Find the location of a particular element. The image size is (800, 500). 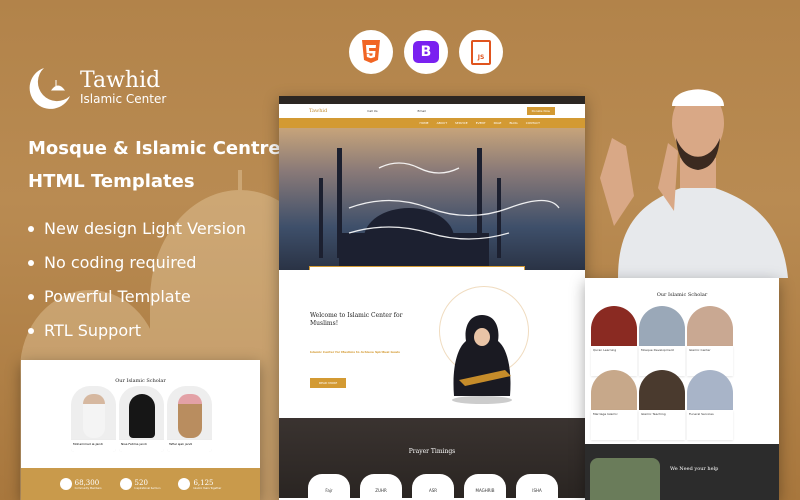

read-more-button: READ MORE is located at coordinates (328, 383).